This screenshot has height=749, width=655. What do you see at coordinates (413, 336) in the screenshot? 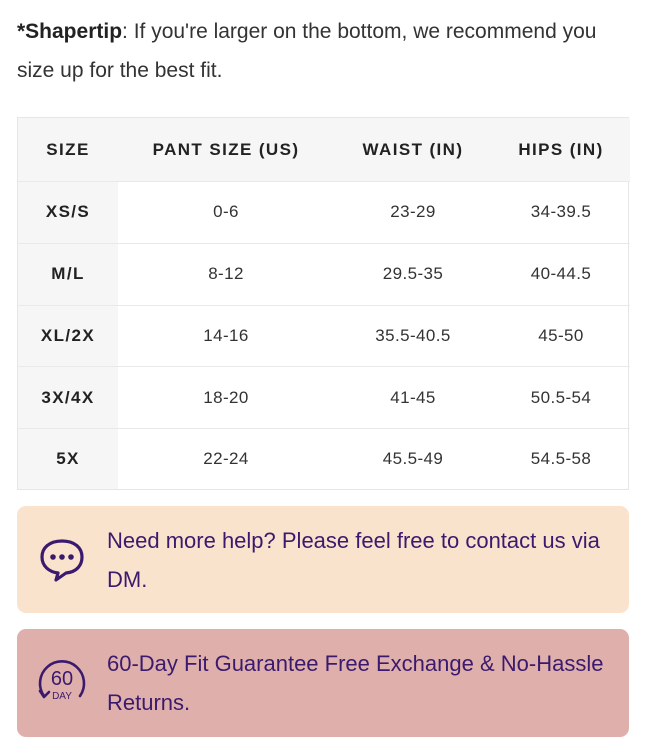
I see `waist-cell: 35.5-40.5` at bounding box center [413, 336].